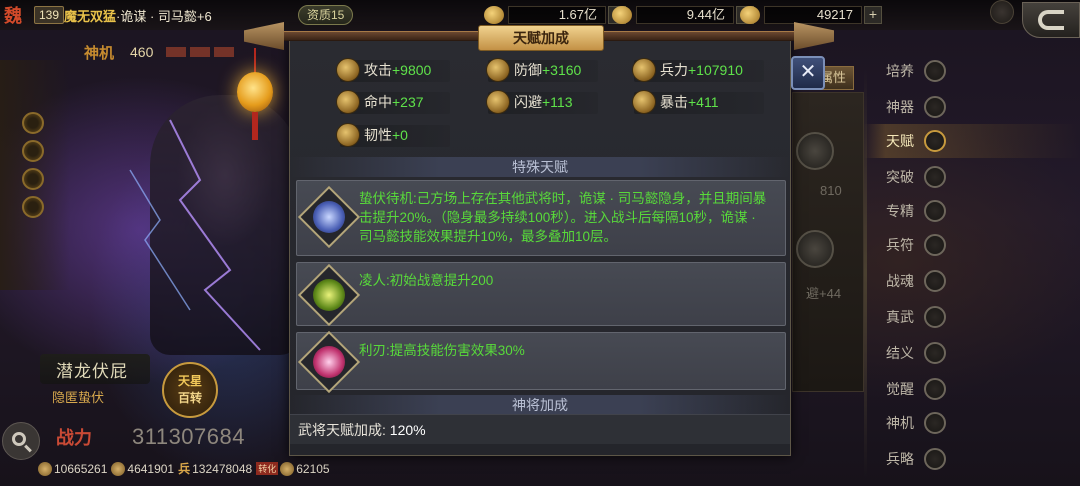 The width and height of the screenshot is (1080, 486). What do you see at coordinates (255, 92) in the screenshot?
I see `lantern-icon` at bounding box center [255, 92].